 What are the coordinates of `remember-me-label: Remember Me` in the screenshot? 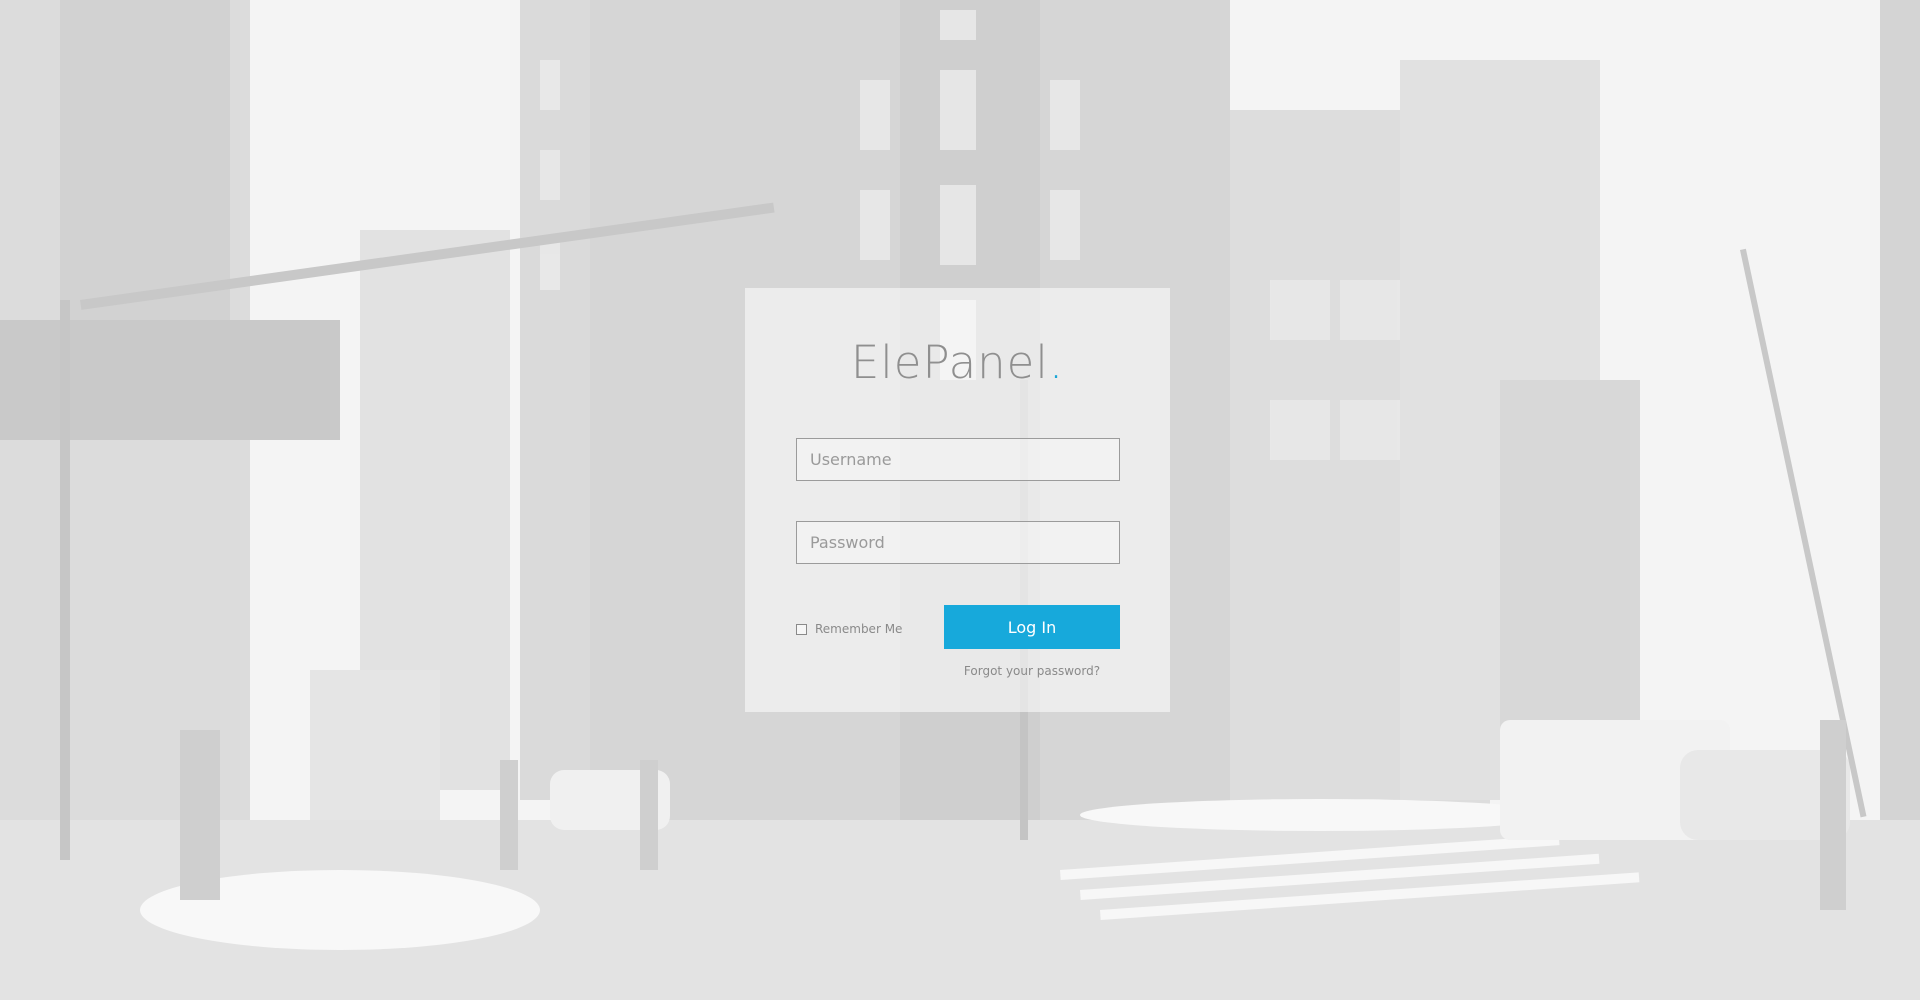 It's located at (859, 629).